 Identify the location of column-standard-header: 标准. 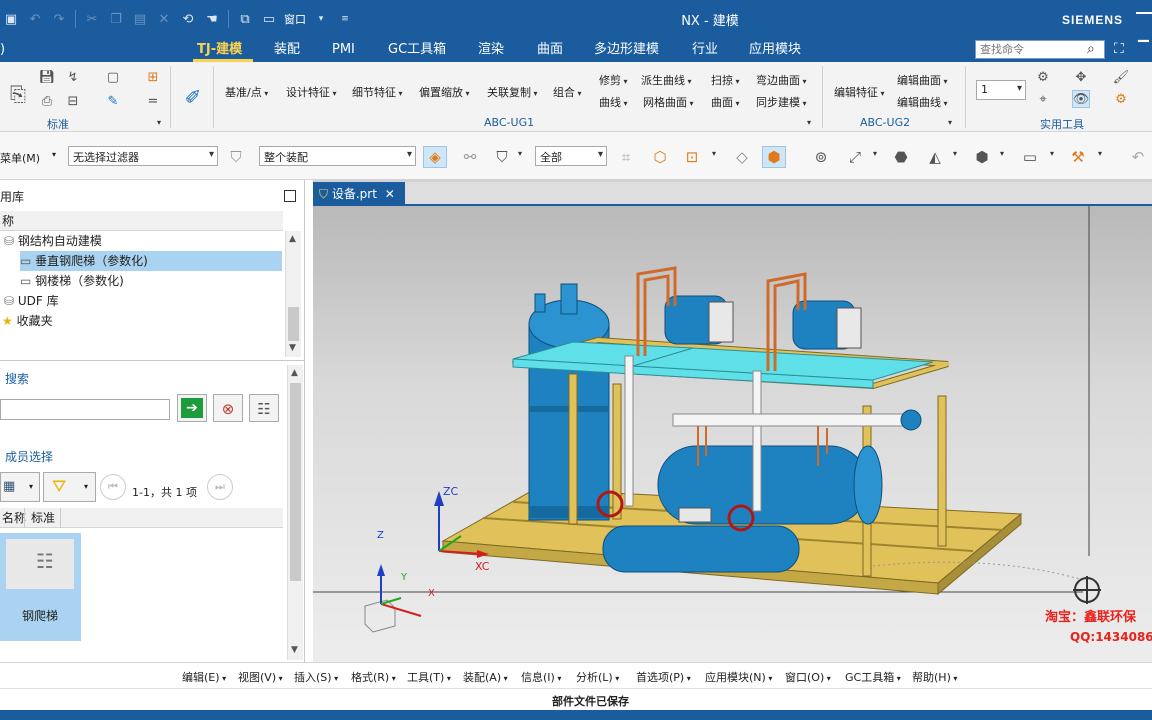
(43, 518).